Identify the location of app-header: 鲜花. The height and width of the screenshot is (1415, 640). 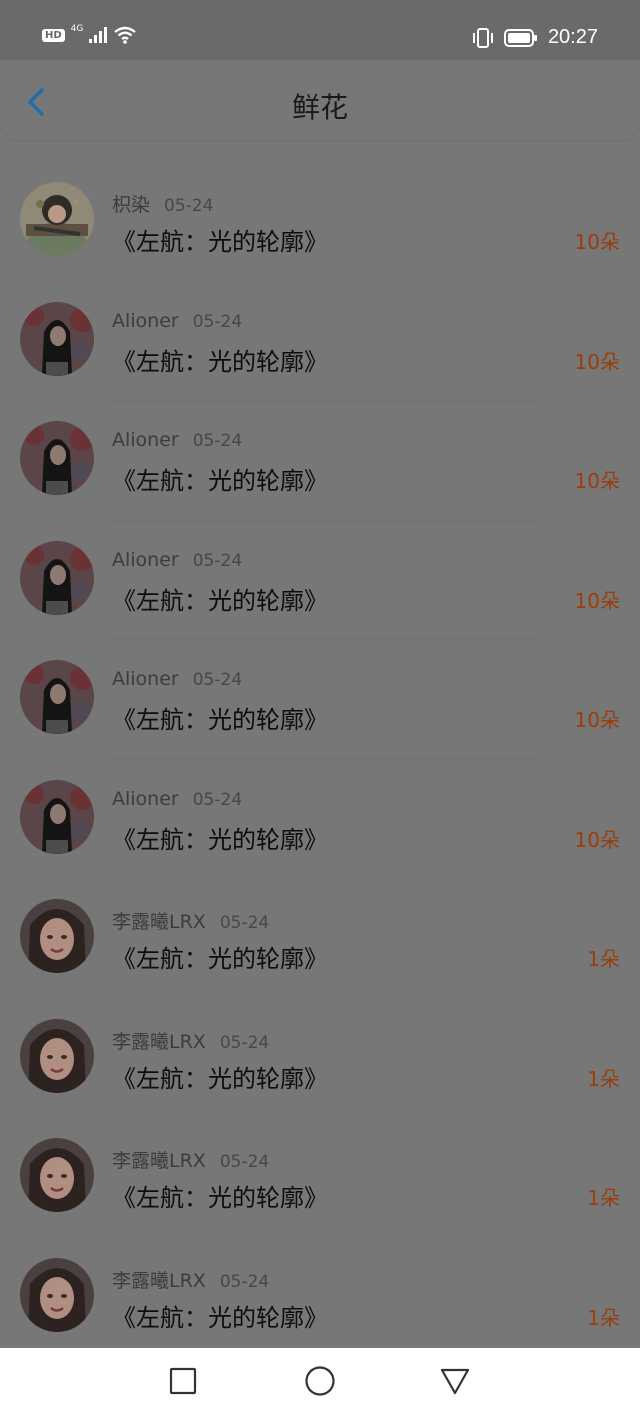
(320, 100).